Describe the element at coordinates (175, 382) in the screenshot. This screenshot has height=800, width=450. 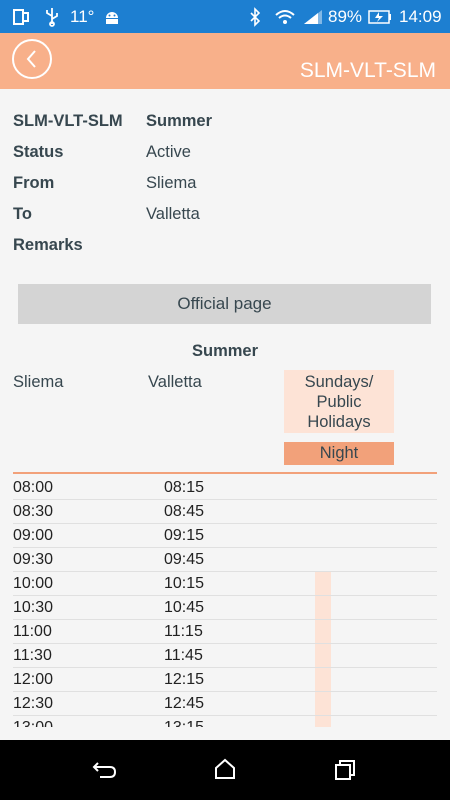
I see `column-header-to: Valletta` at that location.